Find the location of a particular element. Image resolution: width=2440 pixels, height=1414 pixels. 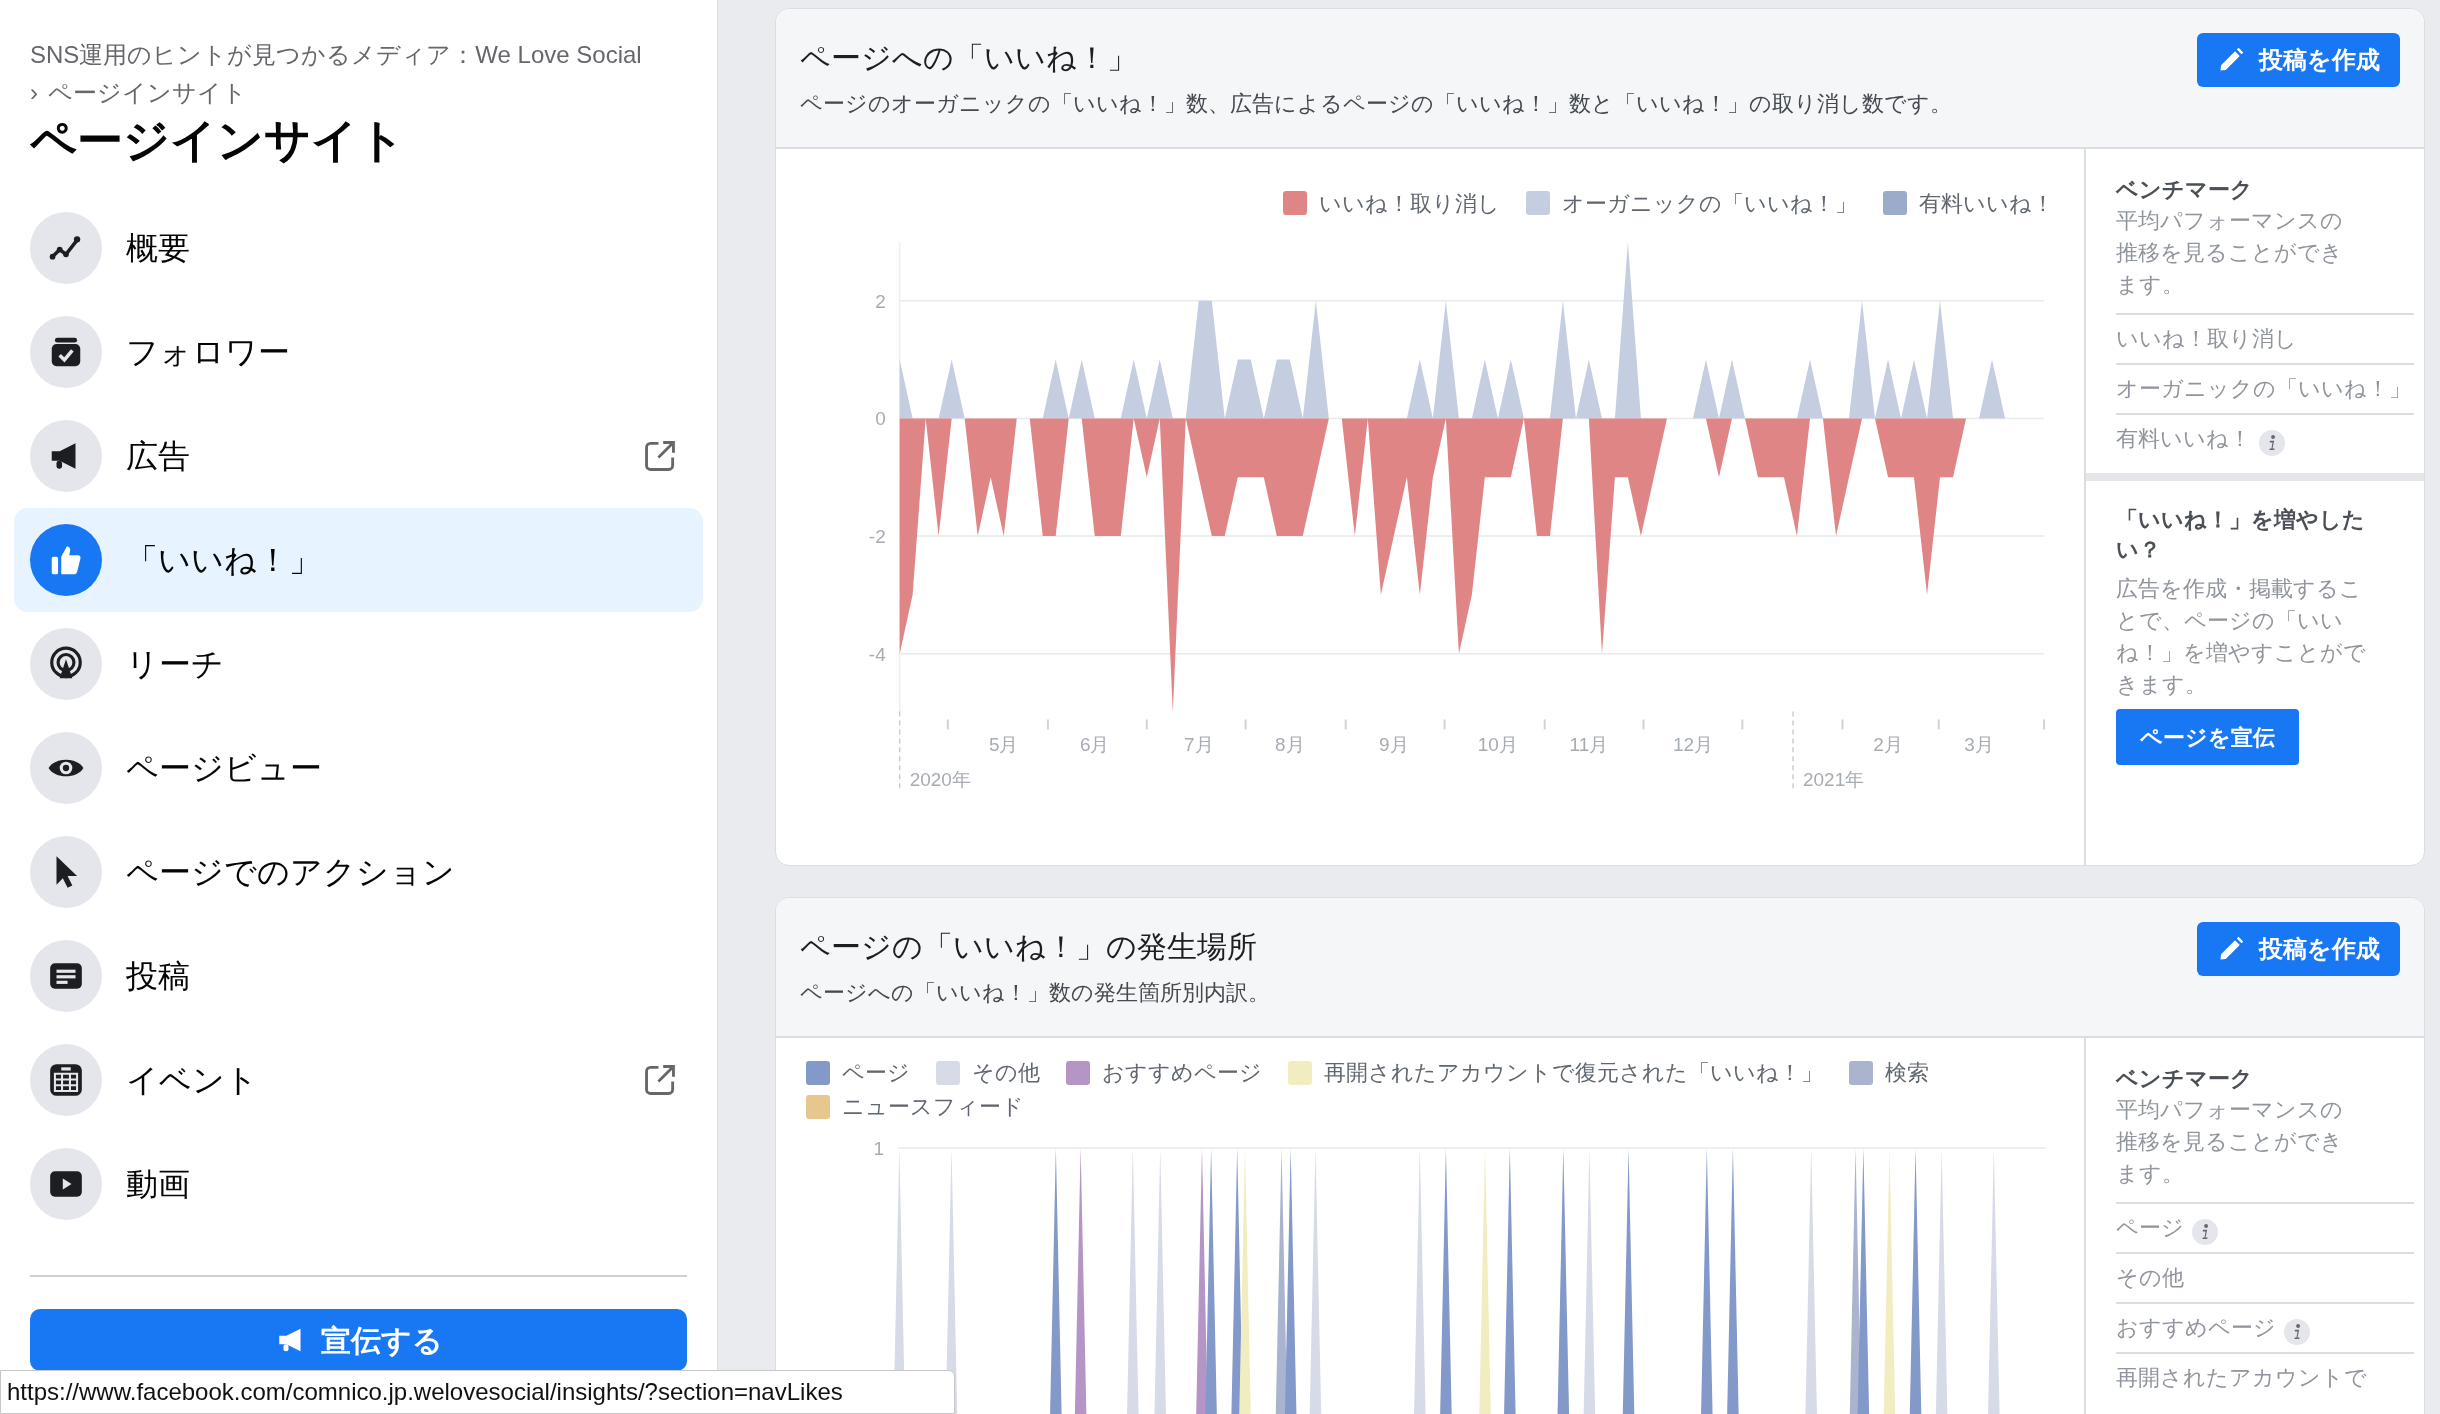

benchmark-item: 再開されたアカウントで is located at coordinates (2265, 1377).